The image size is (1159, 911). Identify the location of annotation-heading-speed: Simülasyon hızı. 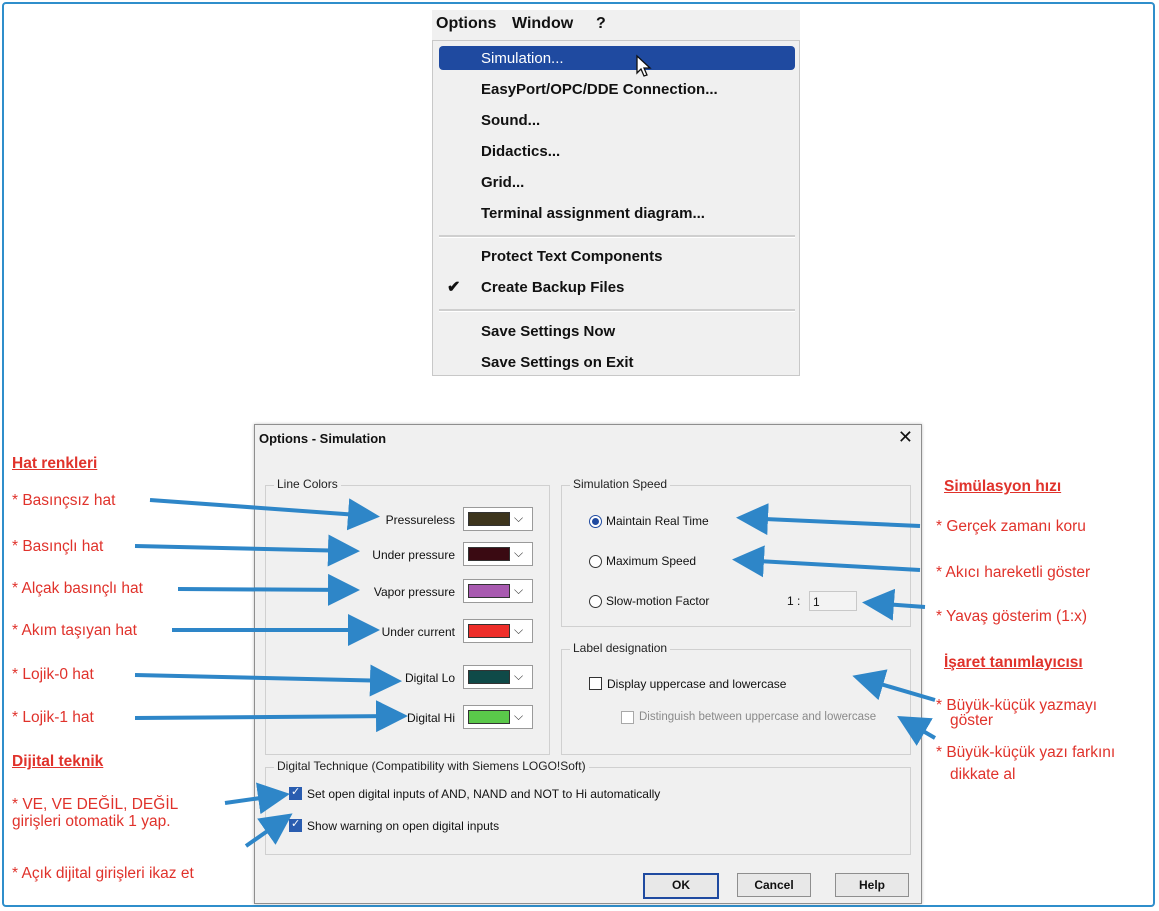
(1003, 486).